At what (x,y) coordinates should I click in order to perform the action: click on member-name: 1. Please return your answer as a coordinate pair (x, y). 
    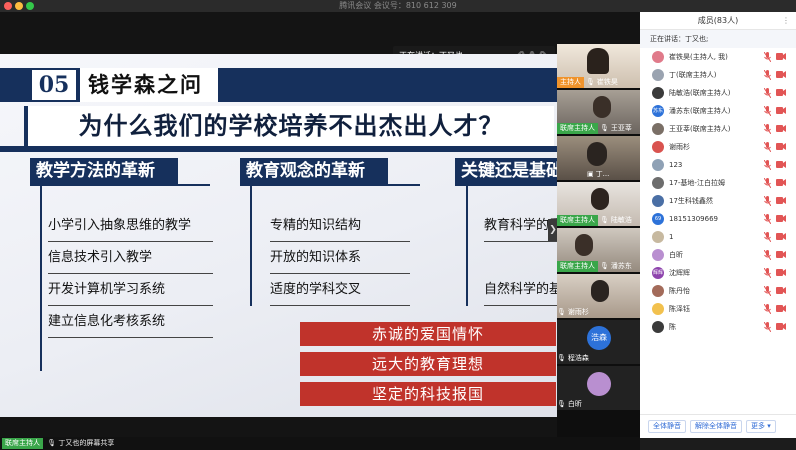
    Looking at the image, I should click on (671, 237).